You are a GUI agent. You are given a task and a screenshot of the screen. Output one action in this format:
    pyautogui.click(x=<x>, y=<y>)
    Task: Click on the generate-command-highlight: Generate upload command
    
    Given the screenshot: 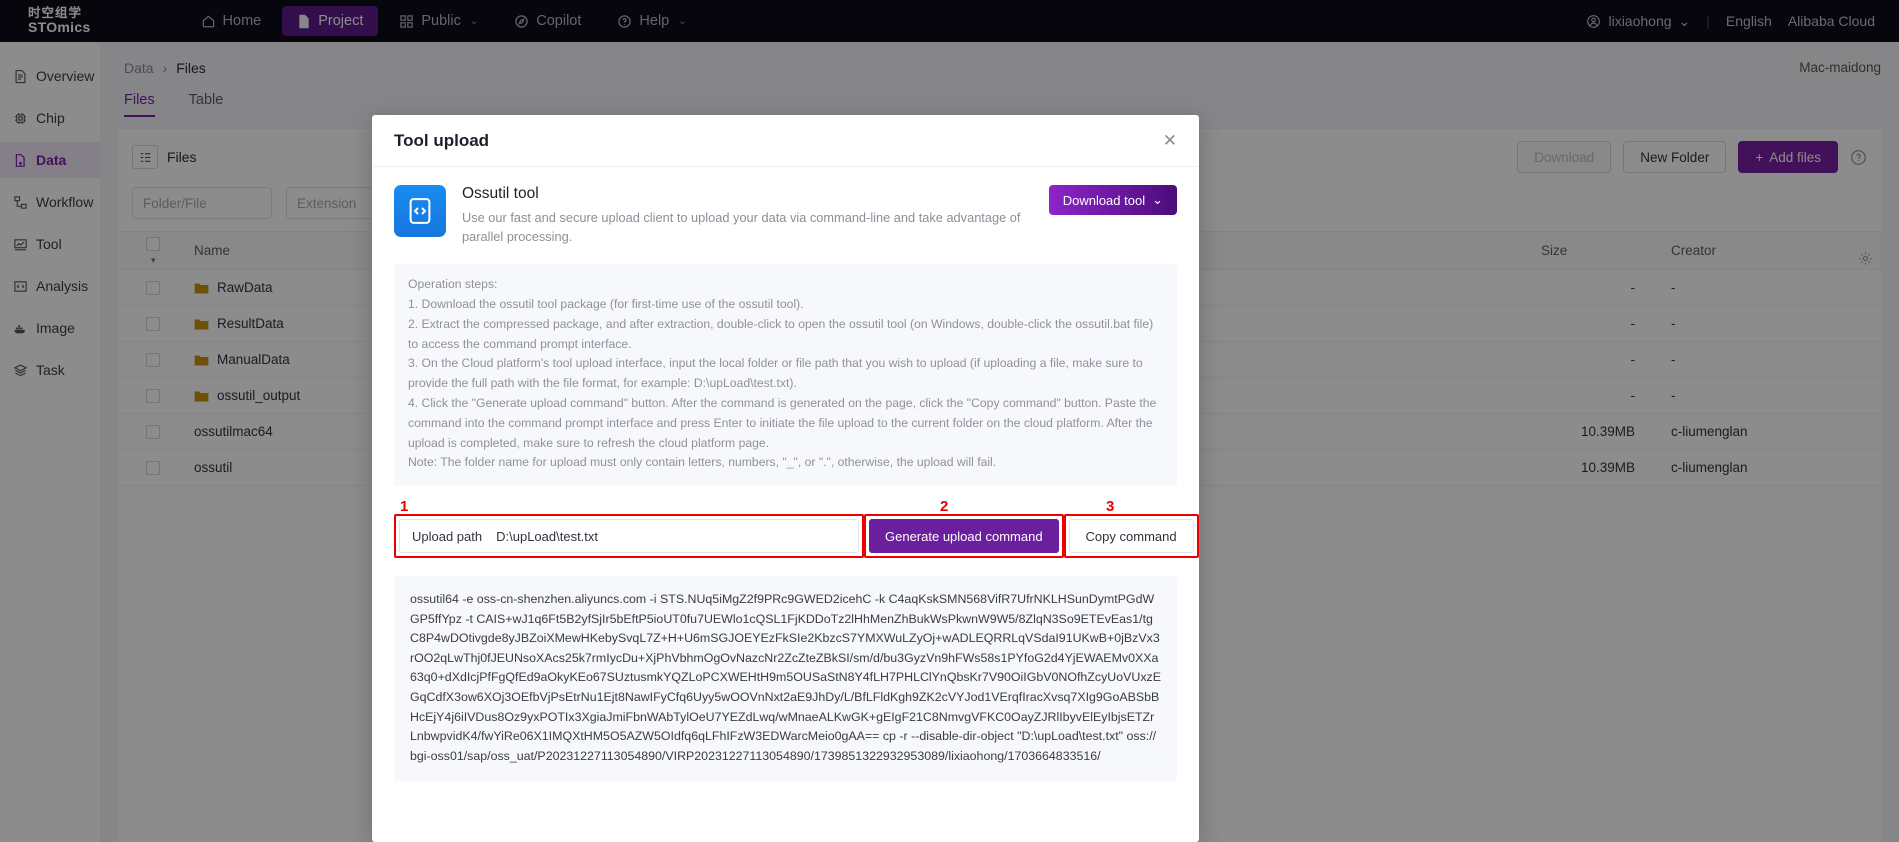 What is the action you would take?
    pyautogui.click(x=964, y=536)
    